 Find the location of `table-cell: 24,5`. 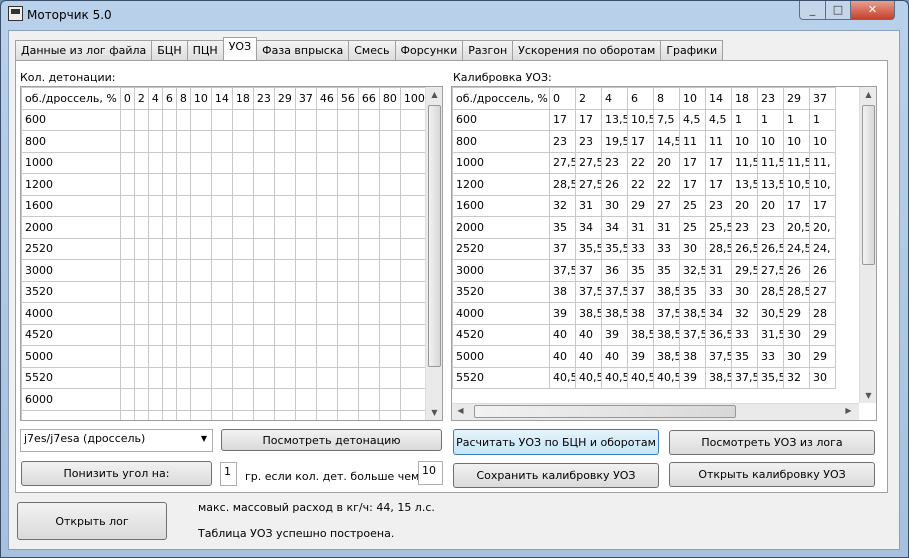

table-cell: 24,5 is located at coordinates (796, 248).